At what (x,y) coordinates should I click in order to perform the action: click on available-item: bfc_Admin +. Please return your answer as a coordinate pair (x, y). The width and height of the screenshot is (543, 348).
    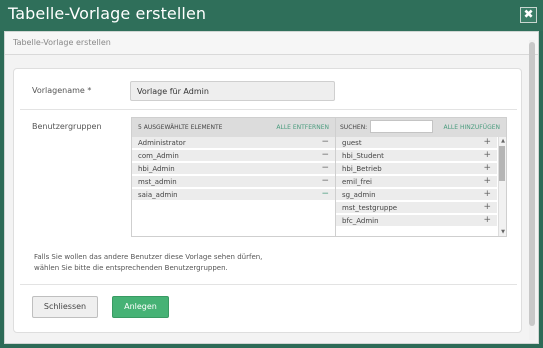
    Looking at the image, I should click on (416, 221).